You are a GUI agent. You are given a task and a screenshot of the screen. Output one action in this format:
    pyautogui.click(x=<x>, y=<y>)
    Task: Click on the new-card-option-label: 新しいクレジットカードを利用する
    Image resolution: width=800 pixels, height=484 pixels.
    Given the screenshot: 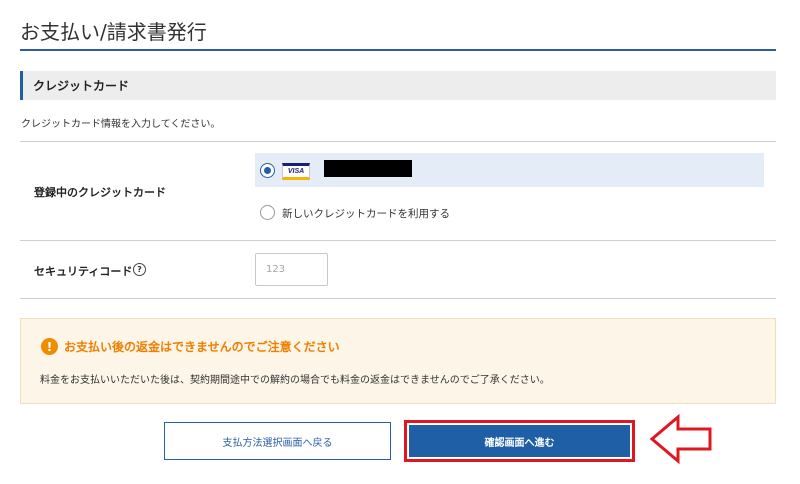 What is the action you would take?
    pyautogui.click(x=366, y=213)
    